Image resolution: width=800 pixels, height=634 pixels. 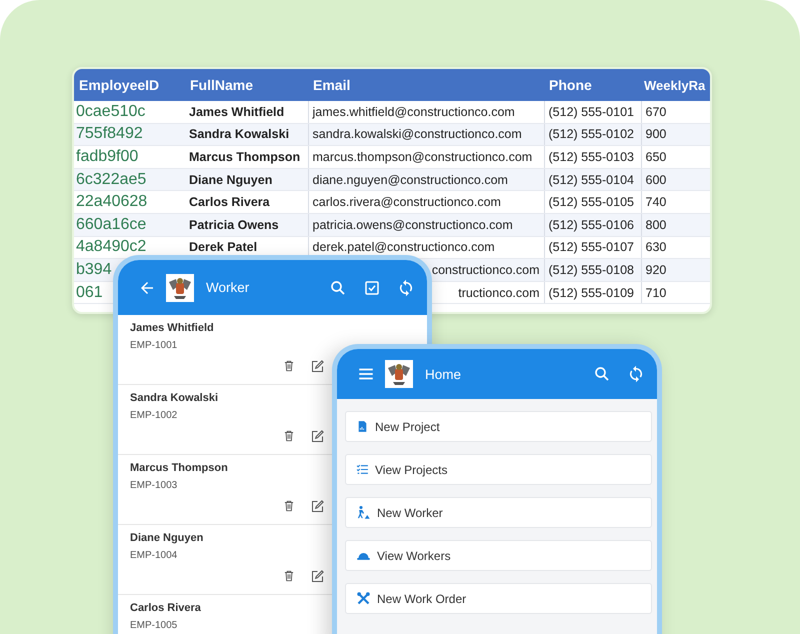 I want to click on phone-cell: (512) 555-0108, so click(x=591, y=269).